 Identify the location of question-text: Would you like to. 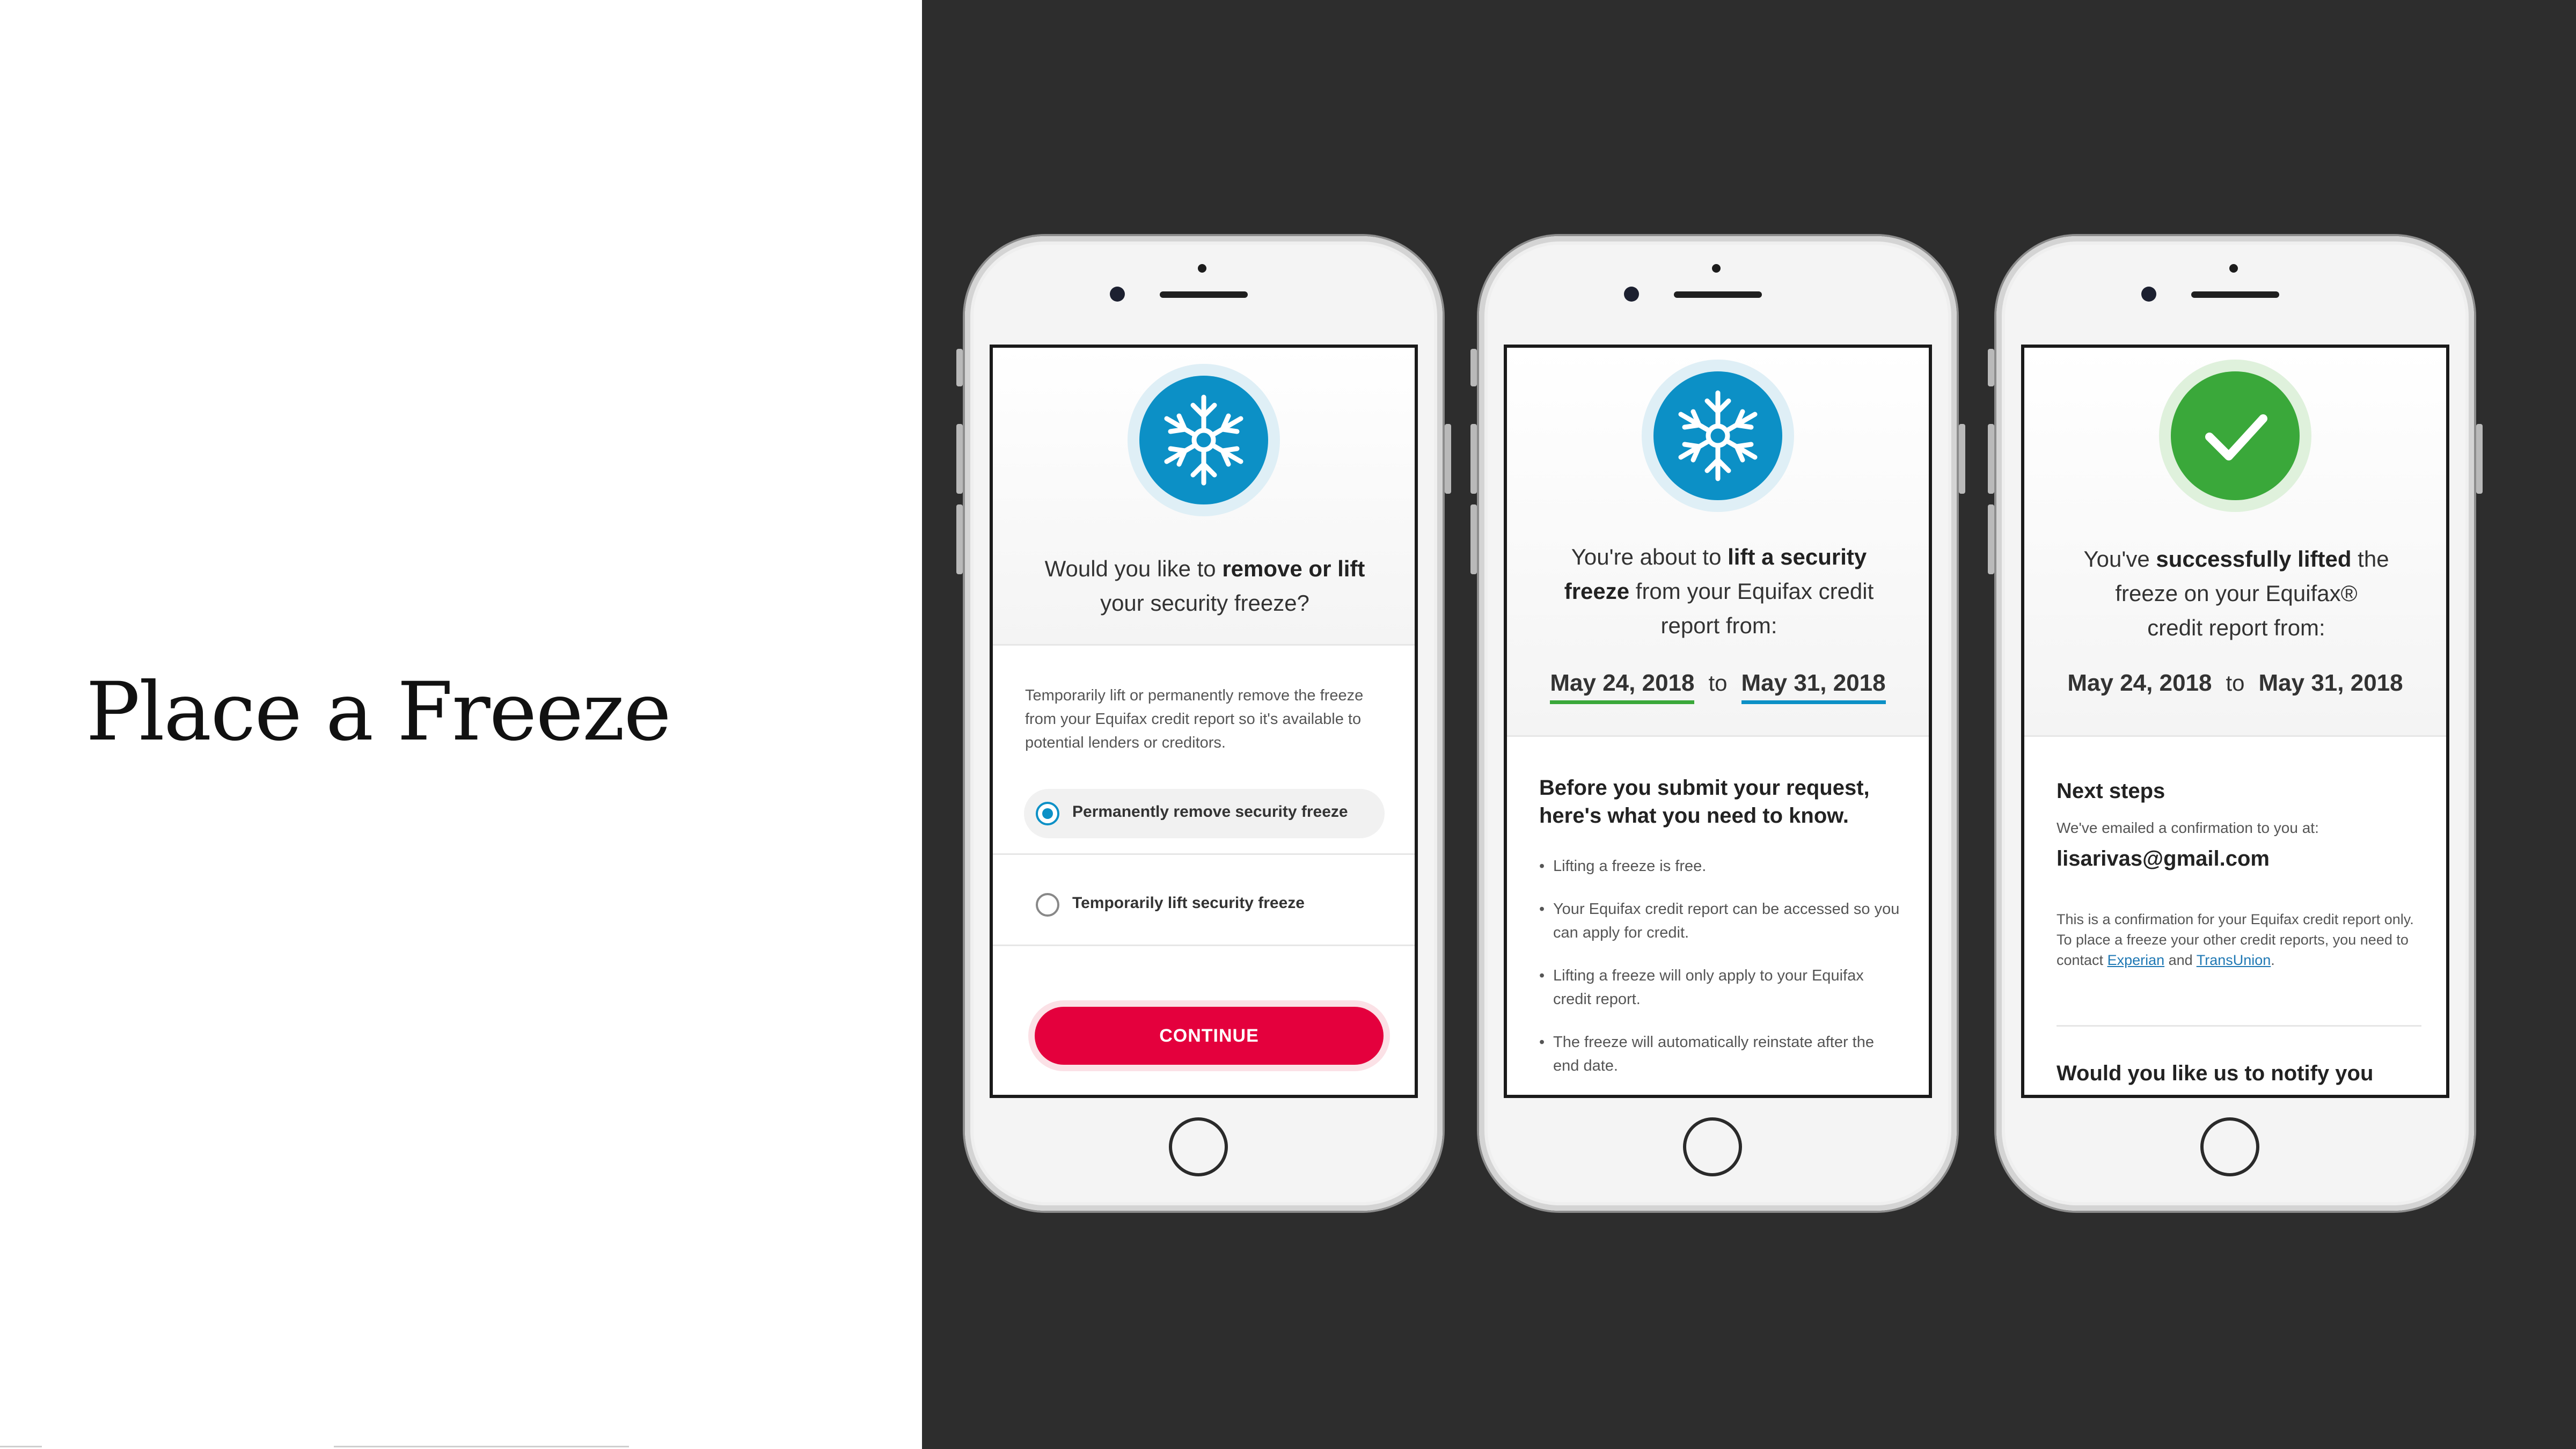
(1133, 568).